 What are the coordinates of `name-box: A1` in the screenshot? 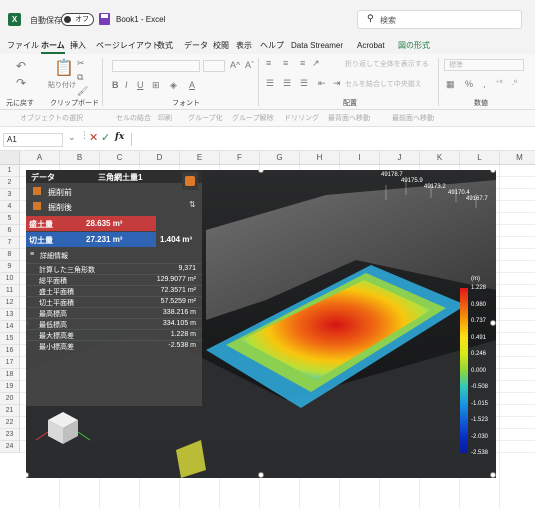 It's located at (33, 140).